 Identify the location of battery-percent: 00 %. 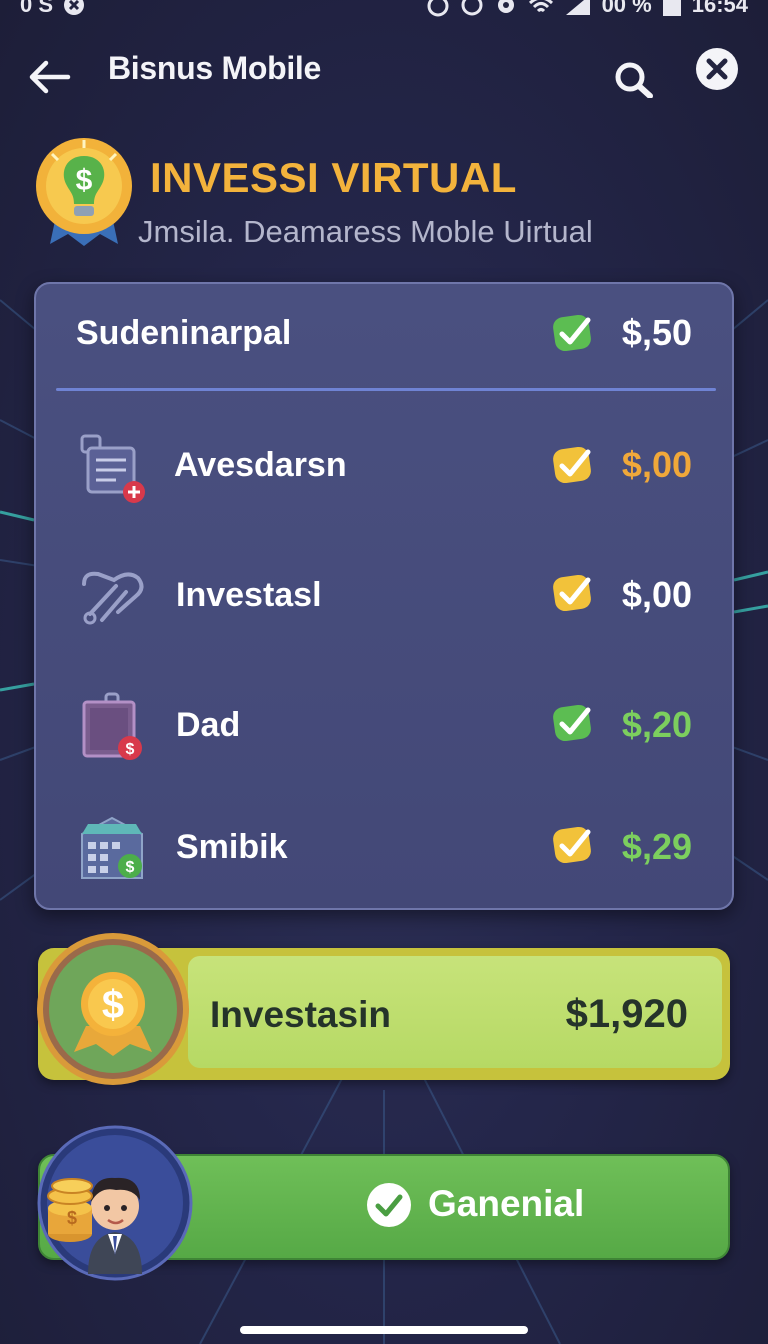
(626, 8).